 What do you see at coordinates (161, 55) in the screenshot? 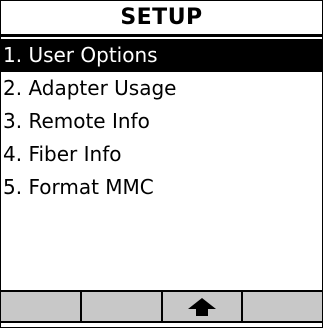
I see `menu-item-user-options: 1. User Options` at bounding box center [161, 55].